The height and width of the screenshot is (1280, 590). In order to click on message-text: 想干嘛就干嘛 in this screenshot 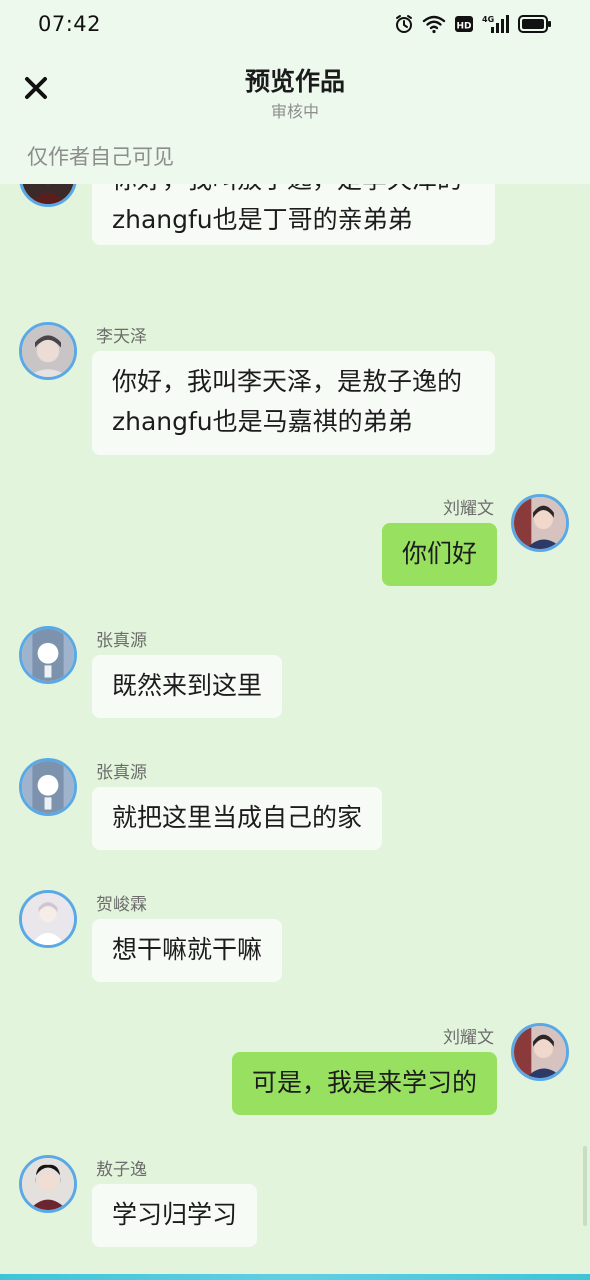, I will do `click(187, 949)`.